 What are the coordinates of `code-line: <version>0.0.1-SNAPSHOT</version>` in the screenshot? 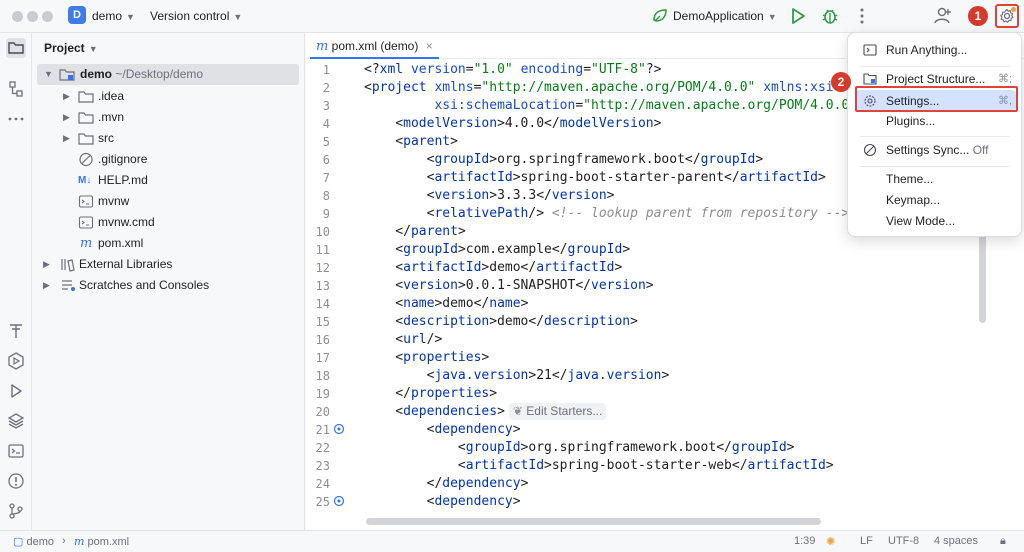 It's located at (509, 285).